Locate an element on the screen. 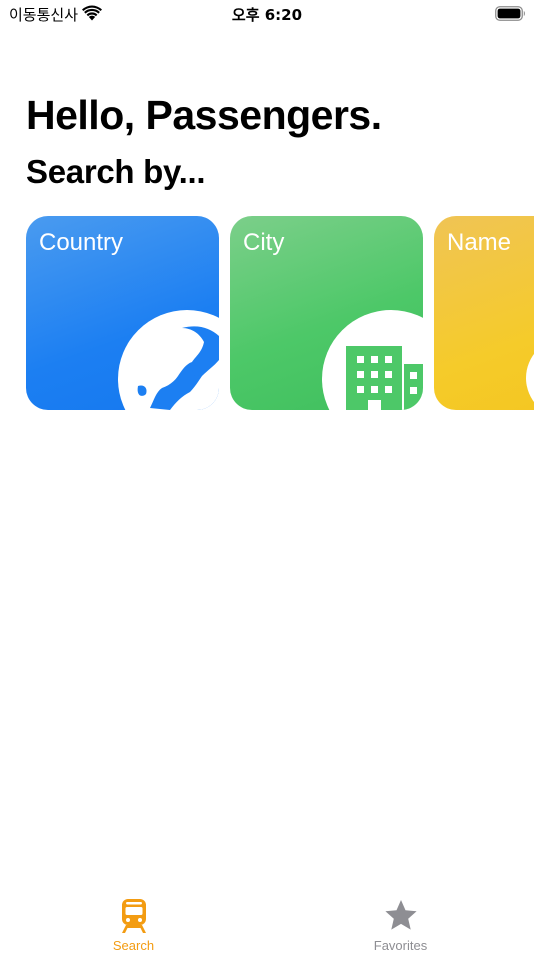 The height and width of the screenshot is (953, 534). train-icon is located at coordinates (133, 916).